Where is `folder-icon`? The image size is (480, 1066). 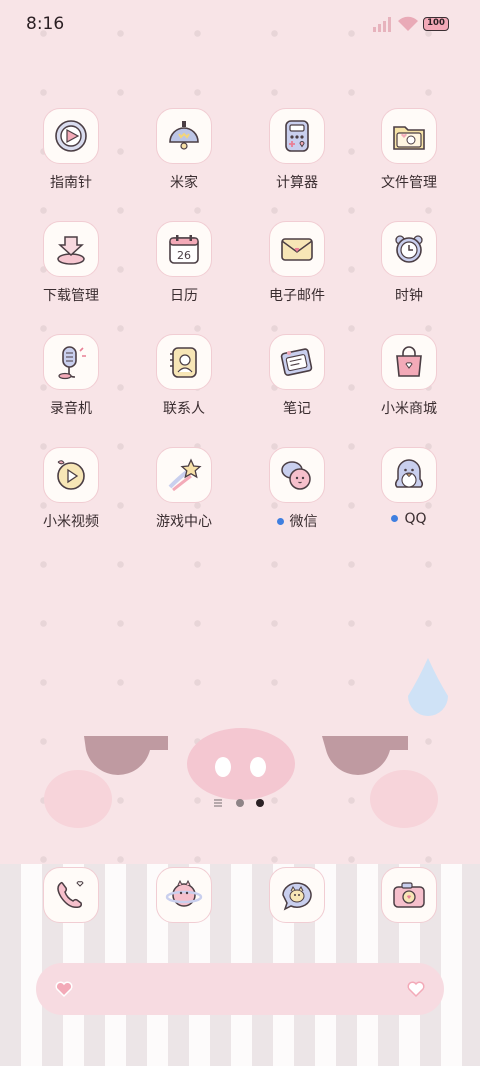
folder-icon is located at coordinates (409, 138).